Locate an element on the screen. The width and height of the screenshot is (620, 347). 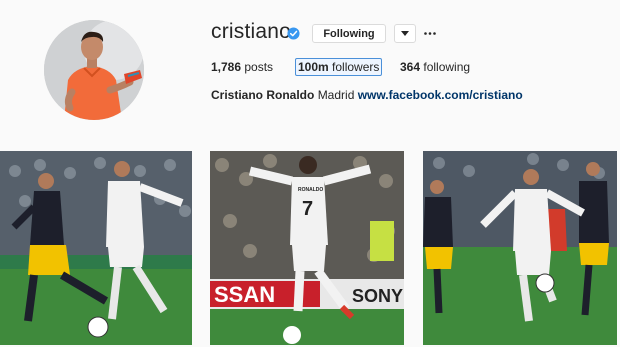
profile-username: cristiano is located at coordinates (251, 31).